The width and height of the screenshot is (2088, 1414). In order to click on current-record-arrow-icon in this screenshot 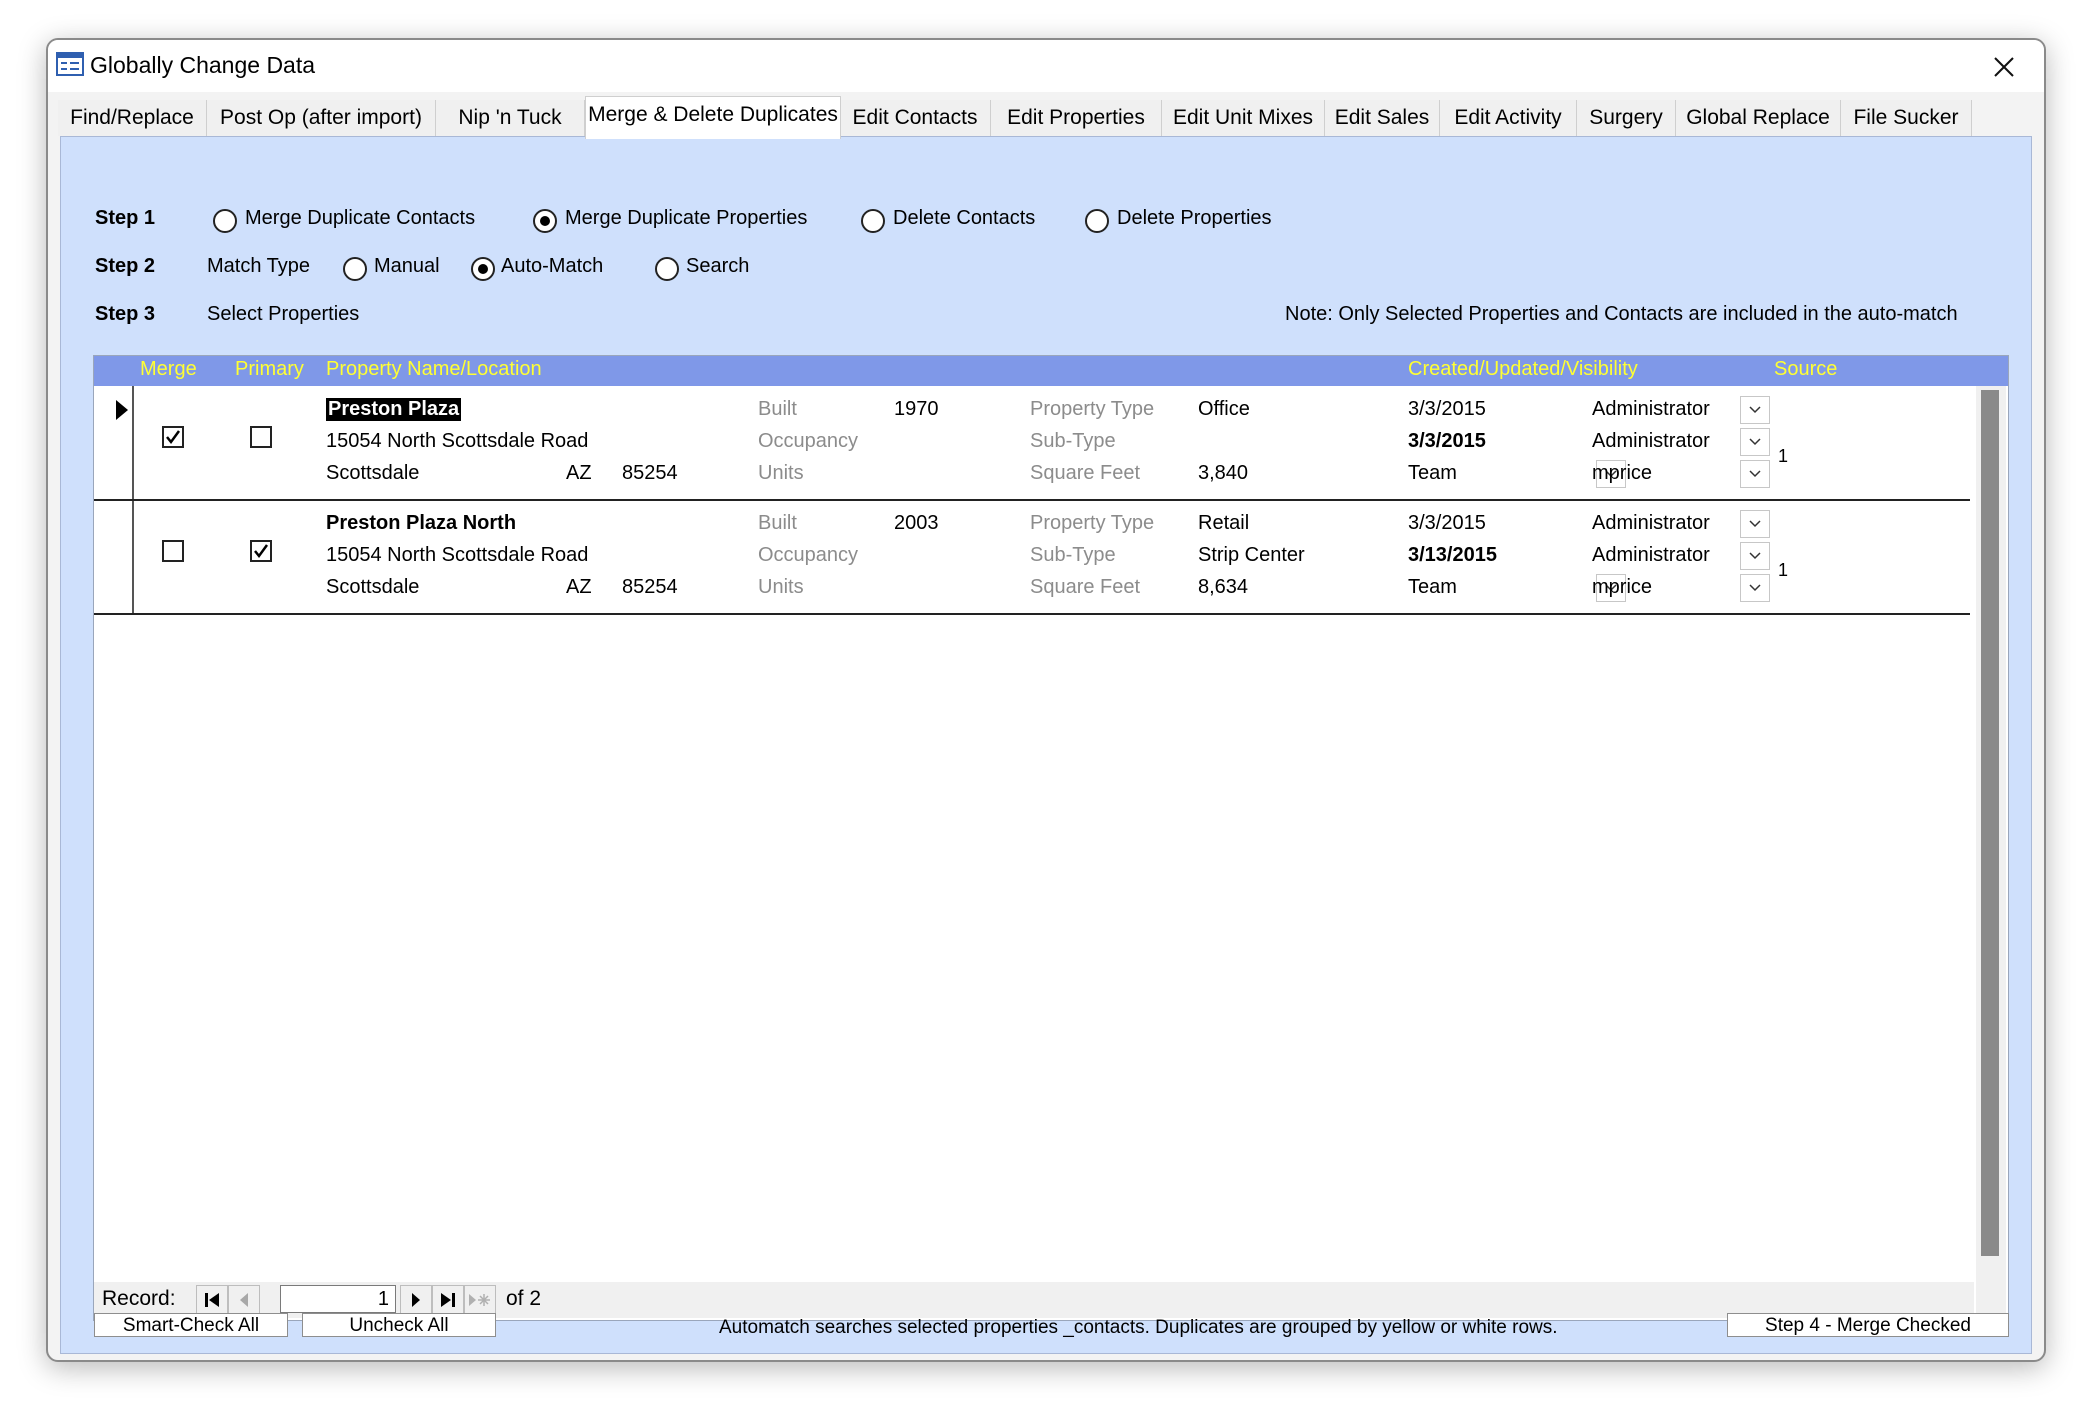, I will do `click(122, 412)`.